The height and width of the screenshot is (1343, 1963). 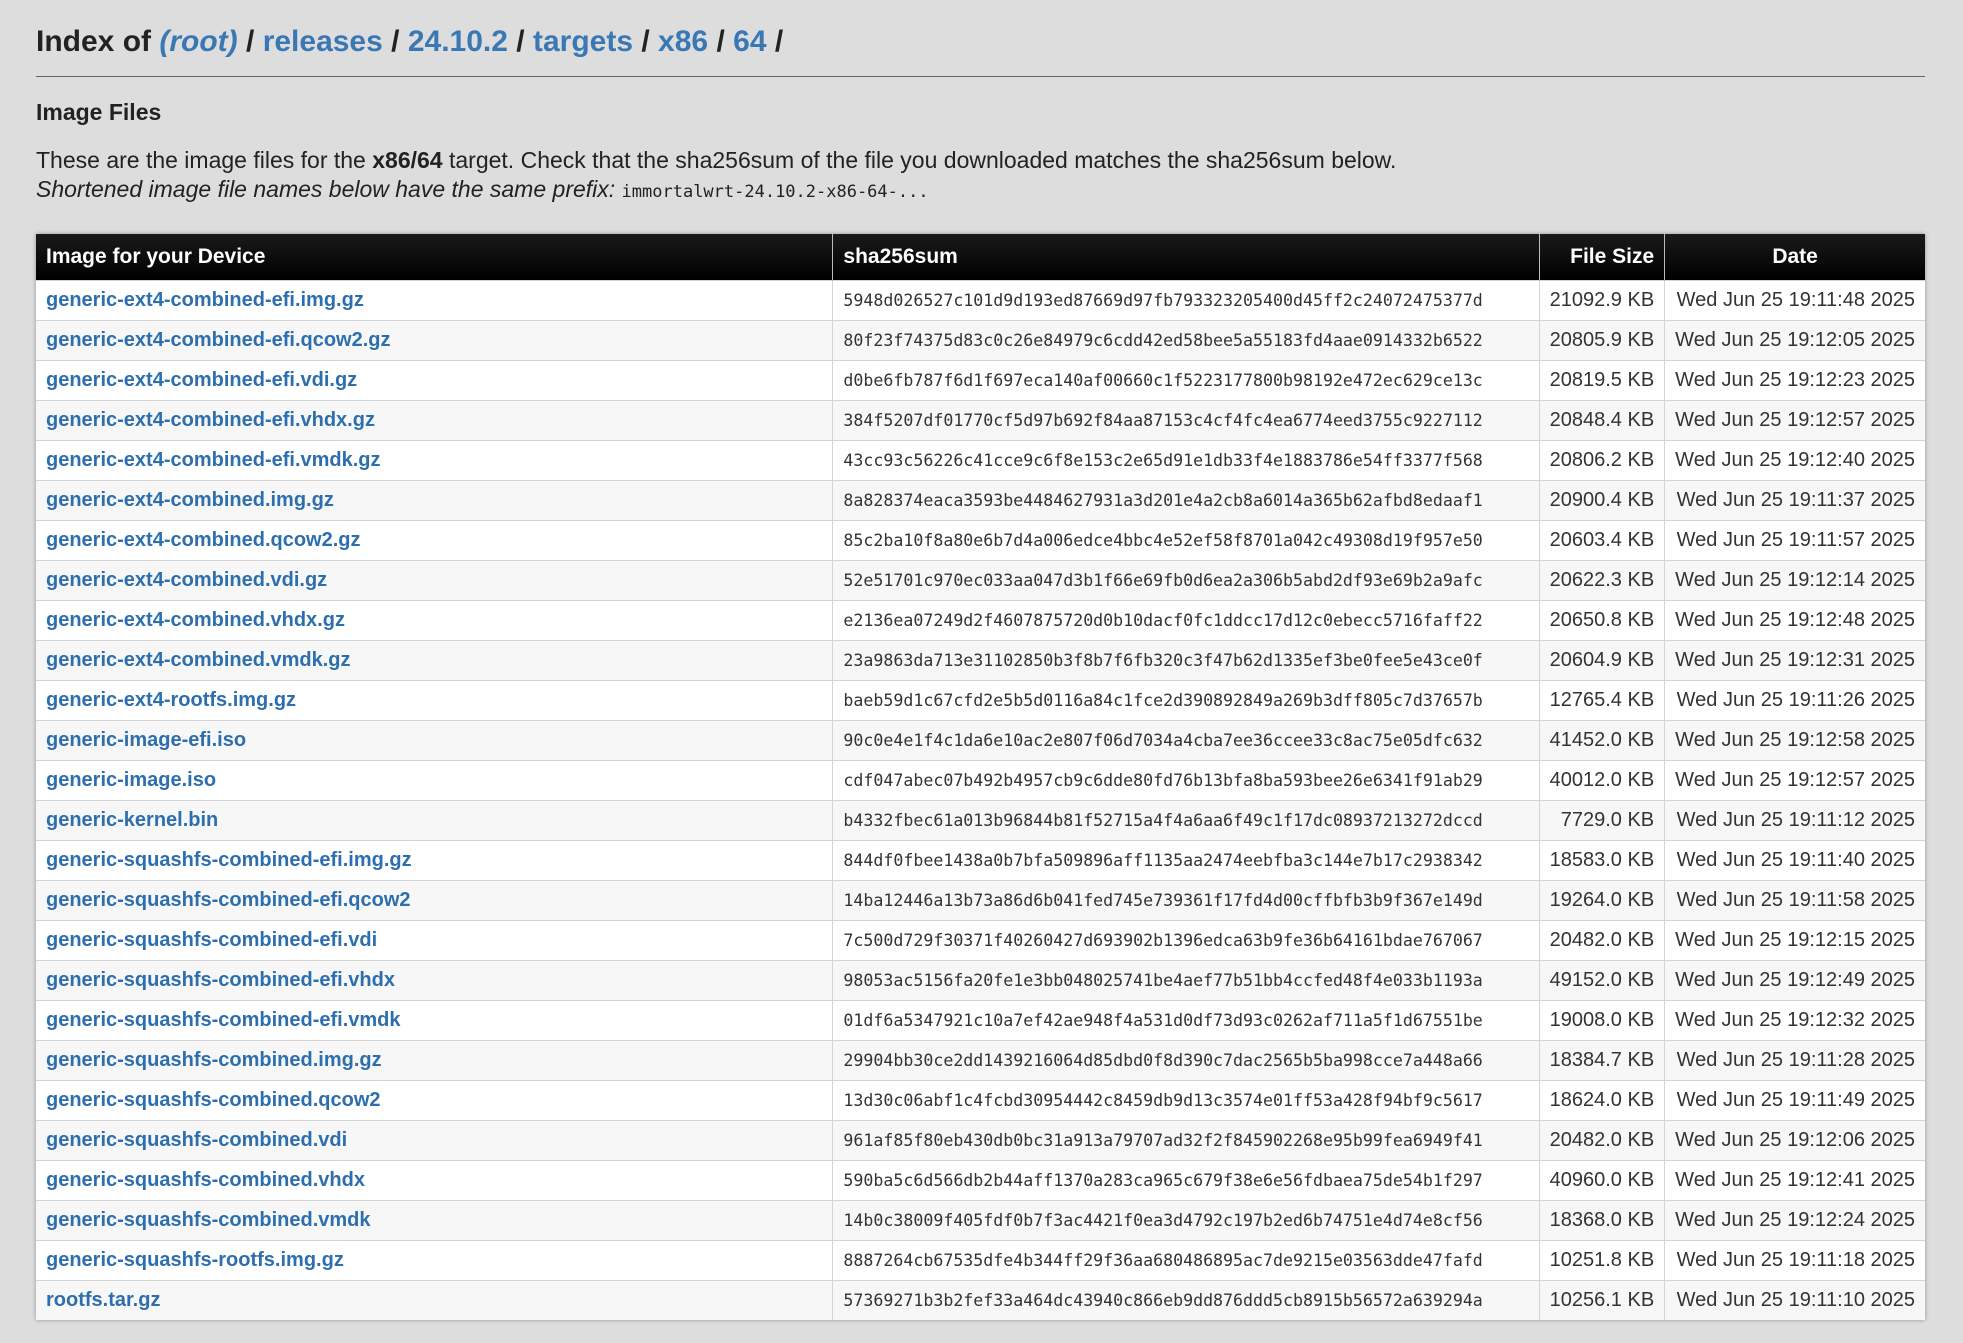 I want to click on file-download-link: generic-squashfs-combined-efi.qcow2, so click(x=228, y=900).